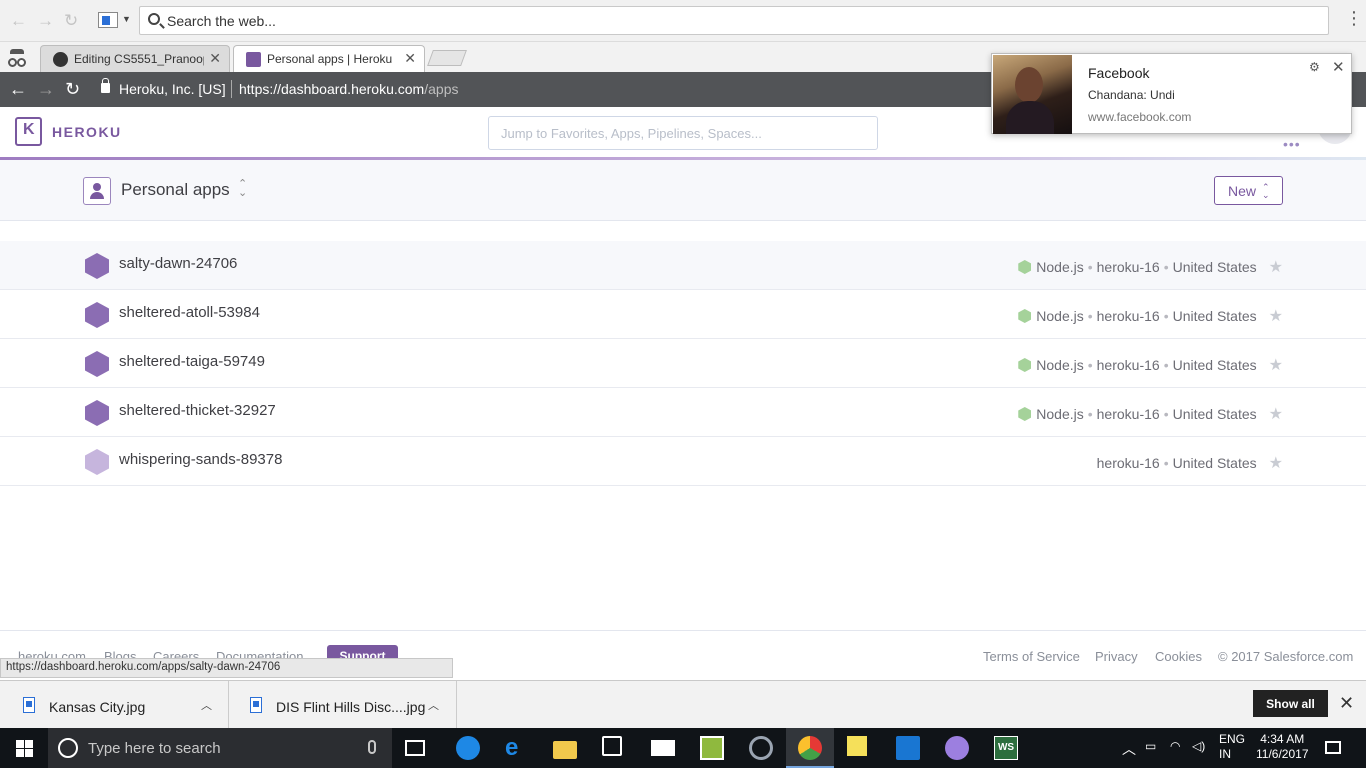 The width and height of the screenshot is (1366, 768). What do you see at coordinates (415, 748) in the screenshot?
I see `task-view-icon` at bounding box center [415, 748].